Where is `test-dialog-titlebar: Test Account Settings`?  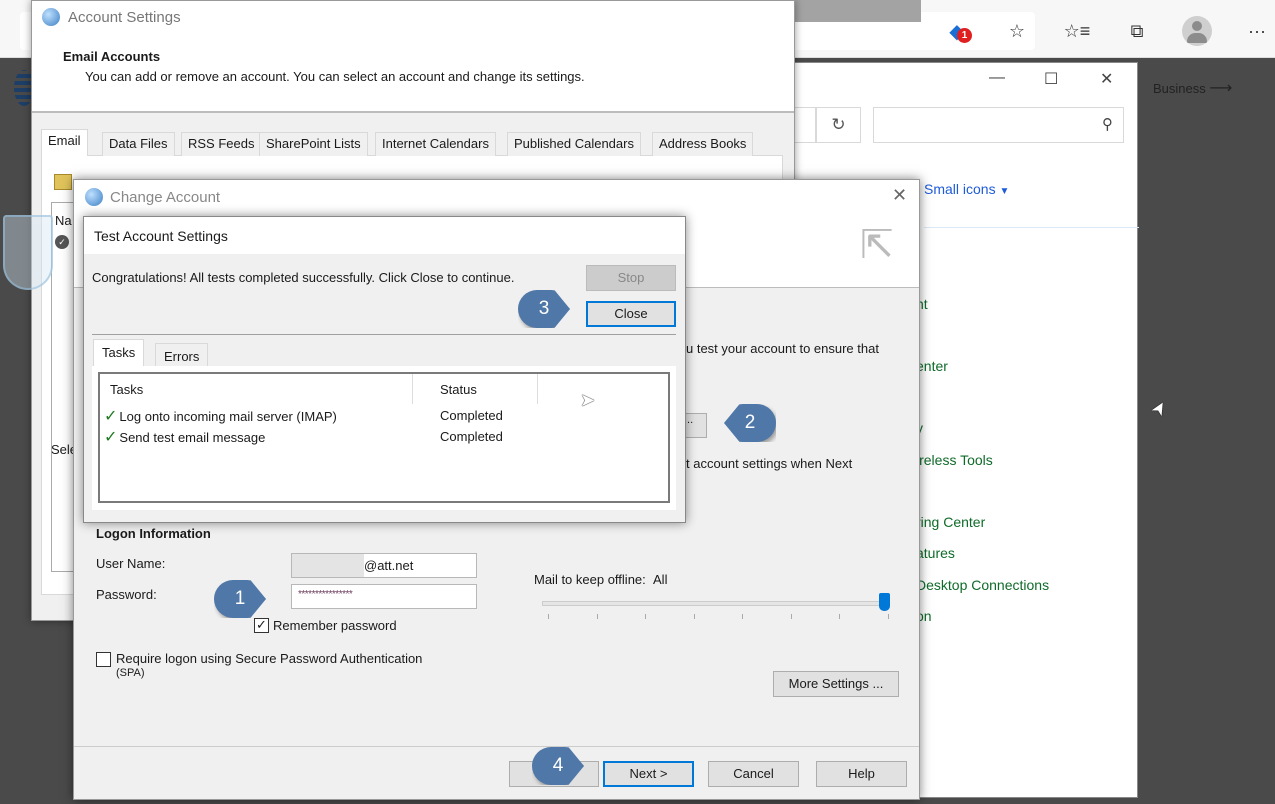
test-dialog-titlebar: Test Account Settings is located at coordinates (384, 235).